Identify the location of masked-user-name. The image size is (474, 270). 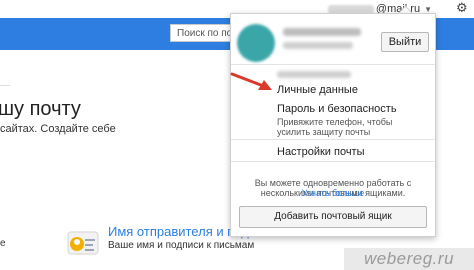
(322, 32).